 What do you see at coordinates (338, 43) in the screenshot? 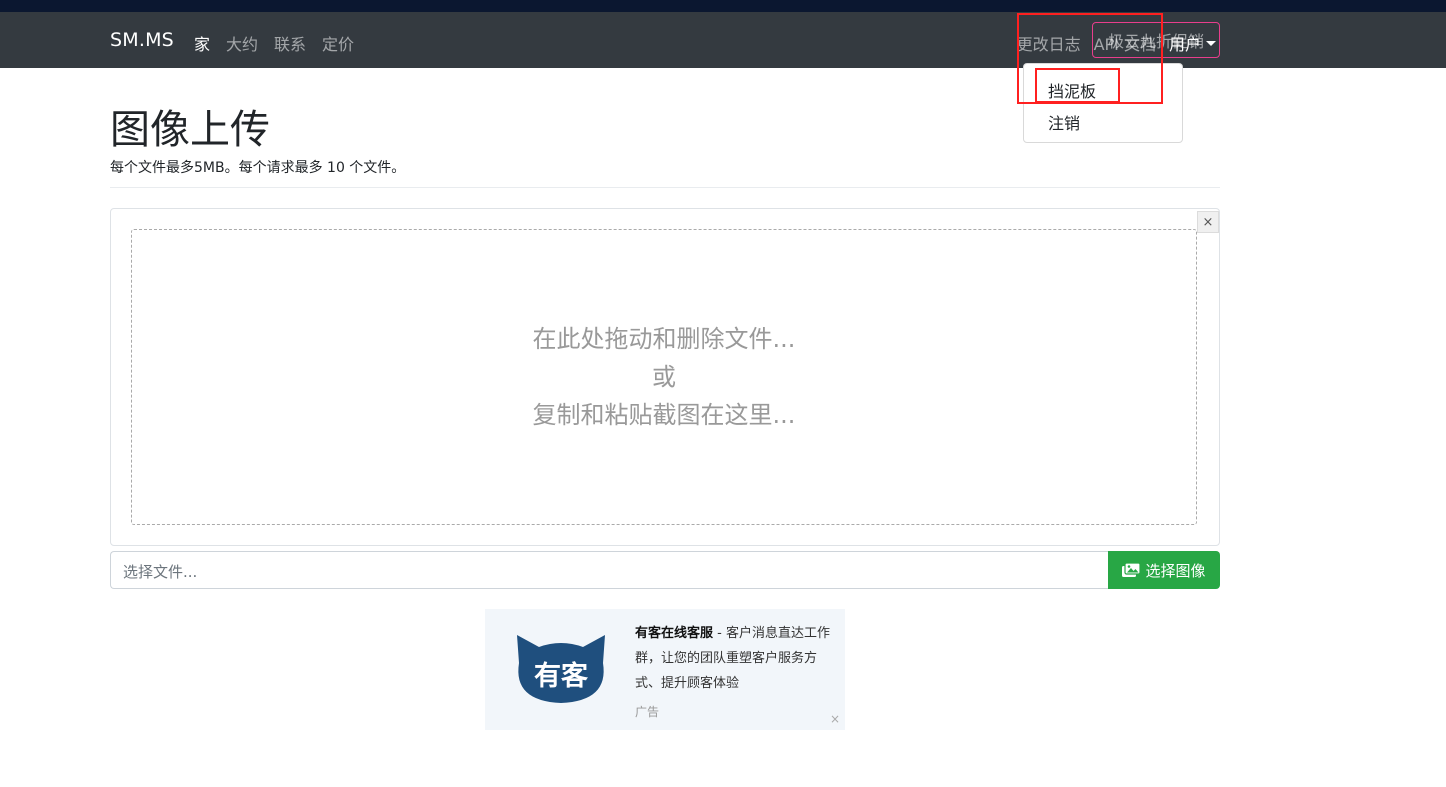
I see `nav-pricing: 定价` at bounding box center [338, 43].